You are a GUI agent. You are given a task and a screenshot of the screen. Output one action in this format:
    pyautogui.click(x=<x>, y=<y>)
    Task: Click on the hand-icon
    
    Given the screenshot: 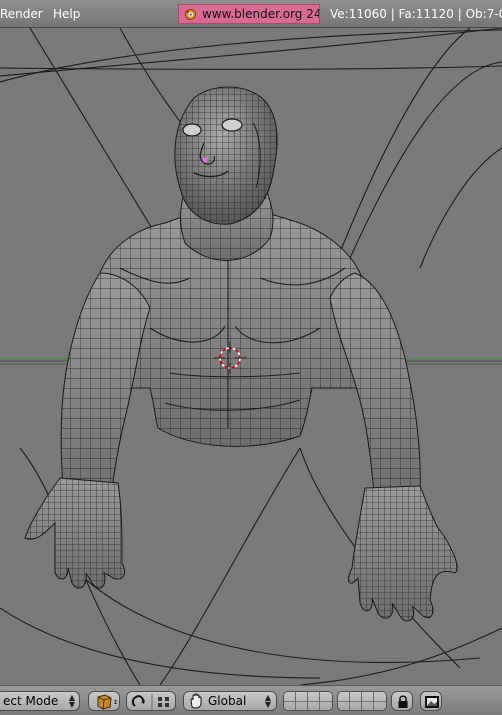 What is the action you would take?
    pyautogui.click(x=196, y=701)
    